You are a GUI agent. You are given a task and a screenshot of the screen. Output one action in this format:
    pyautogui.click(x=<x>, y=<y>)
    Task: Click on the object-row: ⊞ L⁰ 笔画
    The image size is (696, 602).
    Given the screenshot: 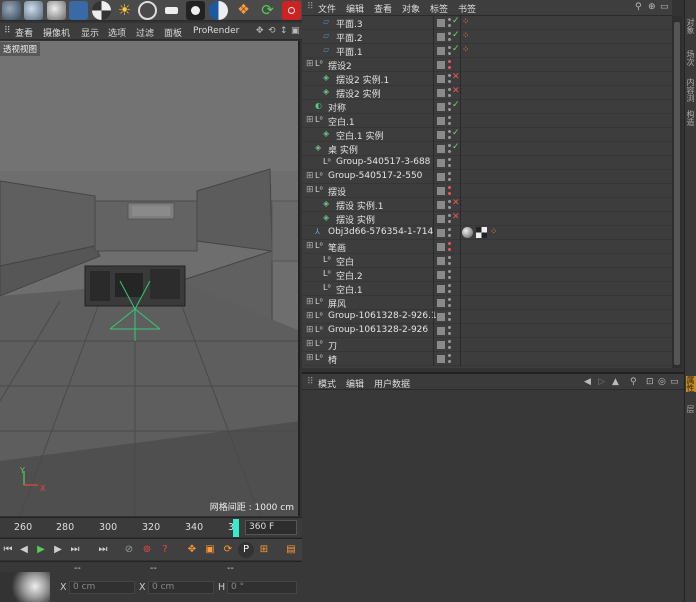 What is the action you would take?
    pyautogui.click(x=487, y=247)
    